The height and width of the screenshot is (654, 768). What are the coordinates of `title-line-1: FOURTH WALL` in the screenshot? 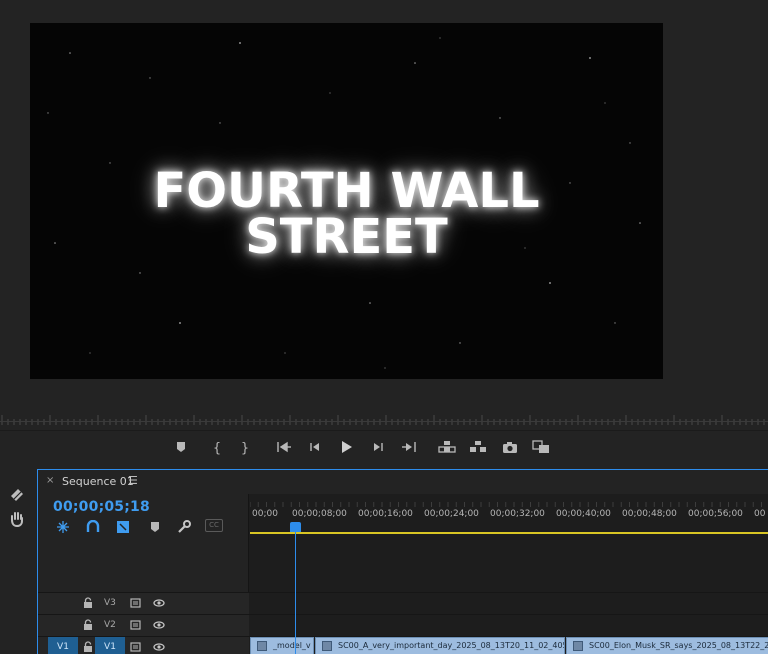 It's located at (346, 191).